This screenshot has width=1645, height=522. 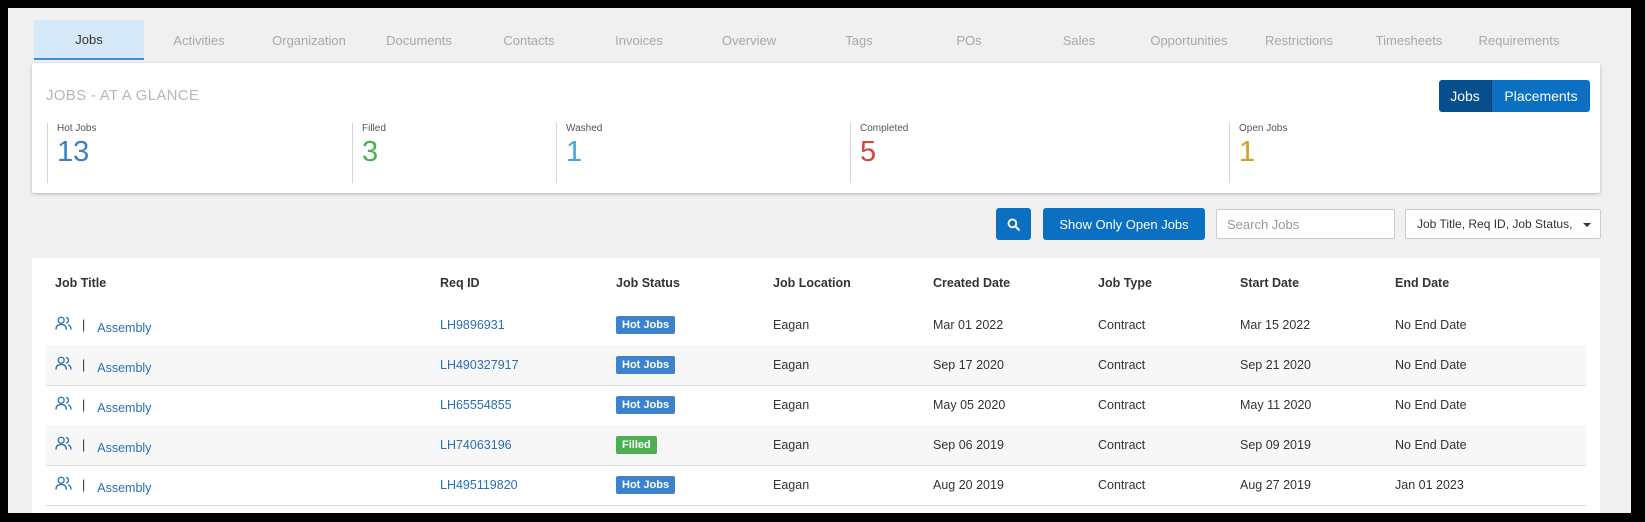 I want to click on jobs-toggle-button: Jobs, so click(x=1465, y=96).